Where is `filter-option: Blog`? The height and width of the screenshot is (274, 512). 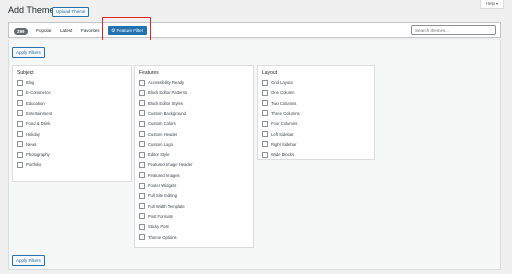 filter-option: Blog is located at coordinates (25, 82).